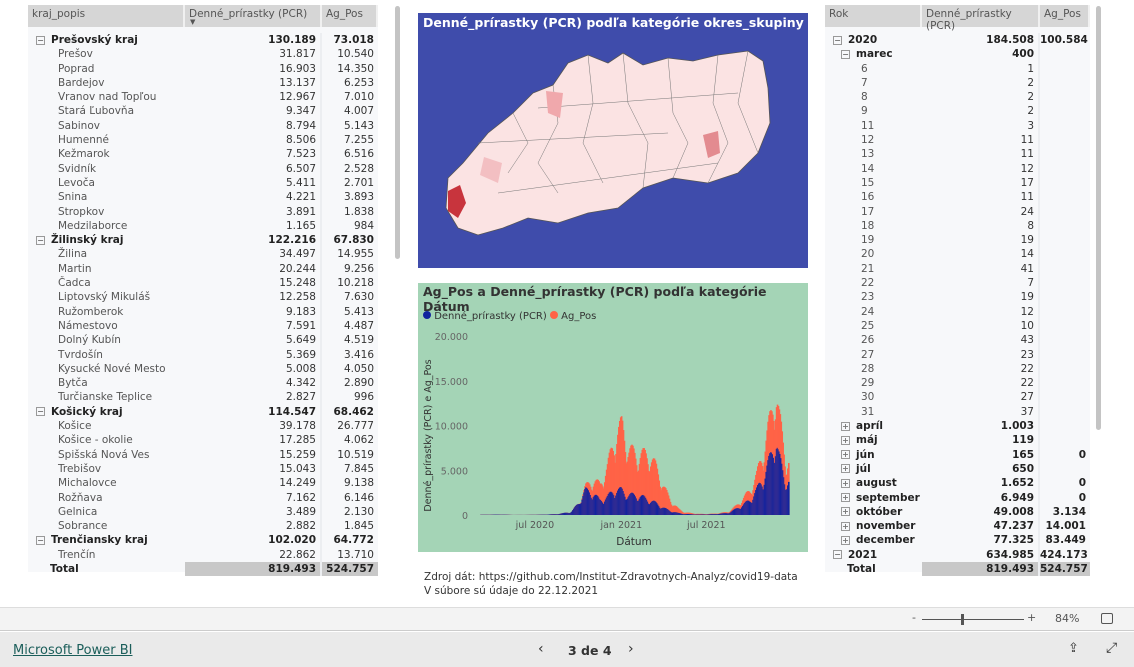  I want to click on table-row: Sabinov 8.794 5.143, so click(203, 126).